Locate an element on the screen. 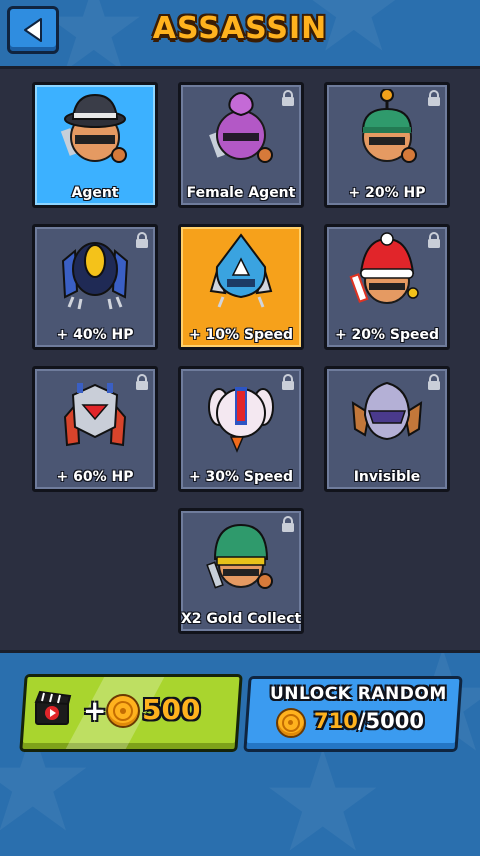 Image resolution: width=480 pixels, height=856 pixels. skin-card-20-speed: + 20% Speed is located at coordinates (387, 287).